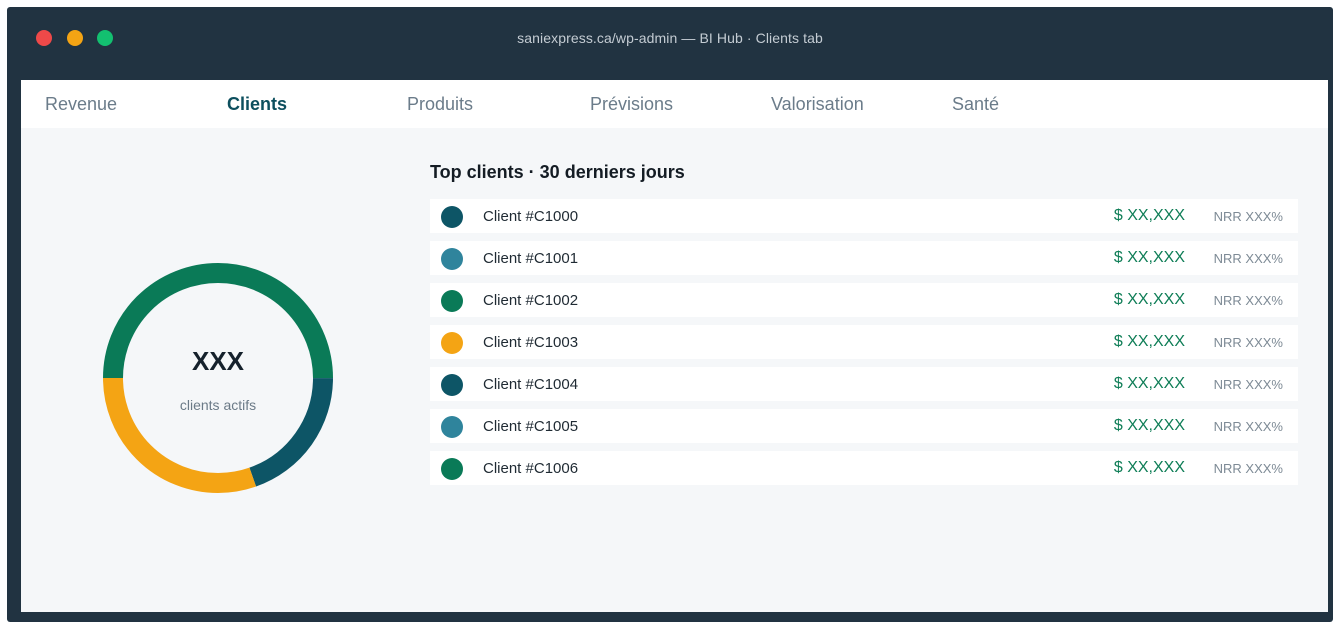 The width and height of the screenshot is (1338, 624). I want to click on active-clients-count: XXX, so click(218, 361).